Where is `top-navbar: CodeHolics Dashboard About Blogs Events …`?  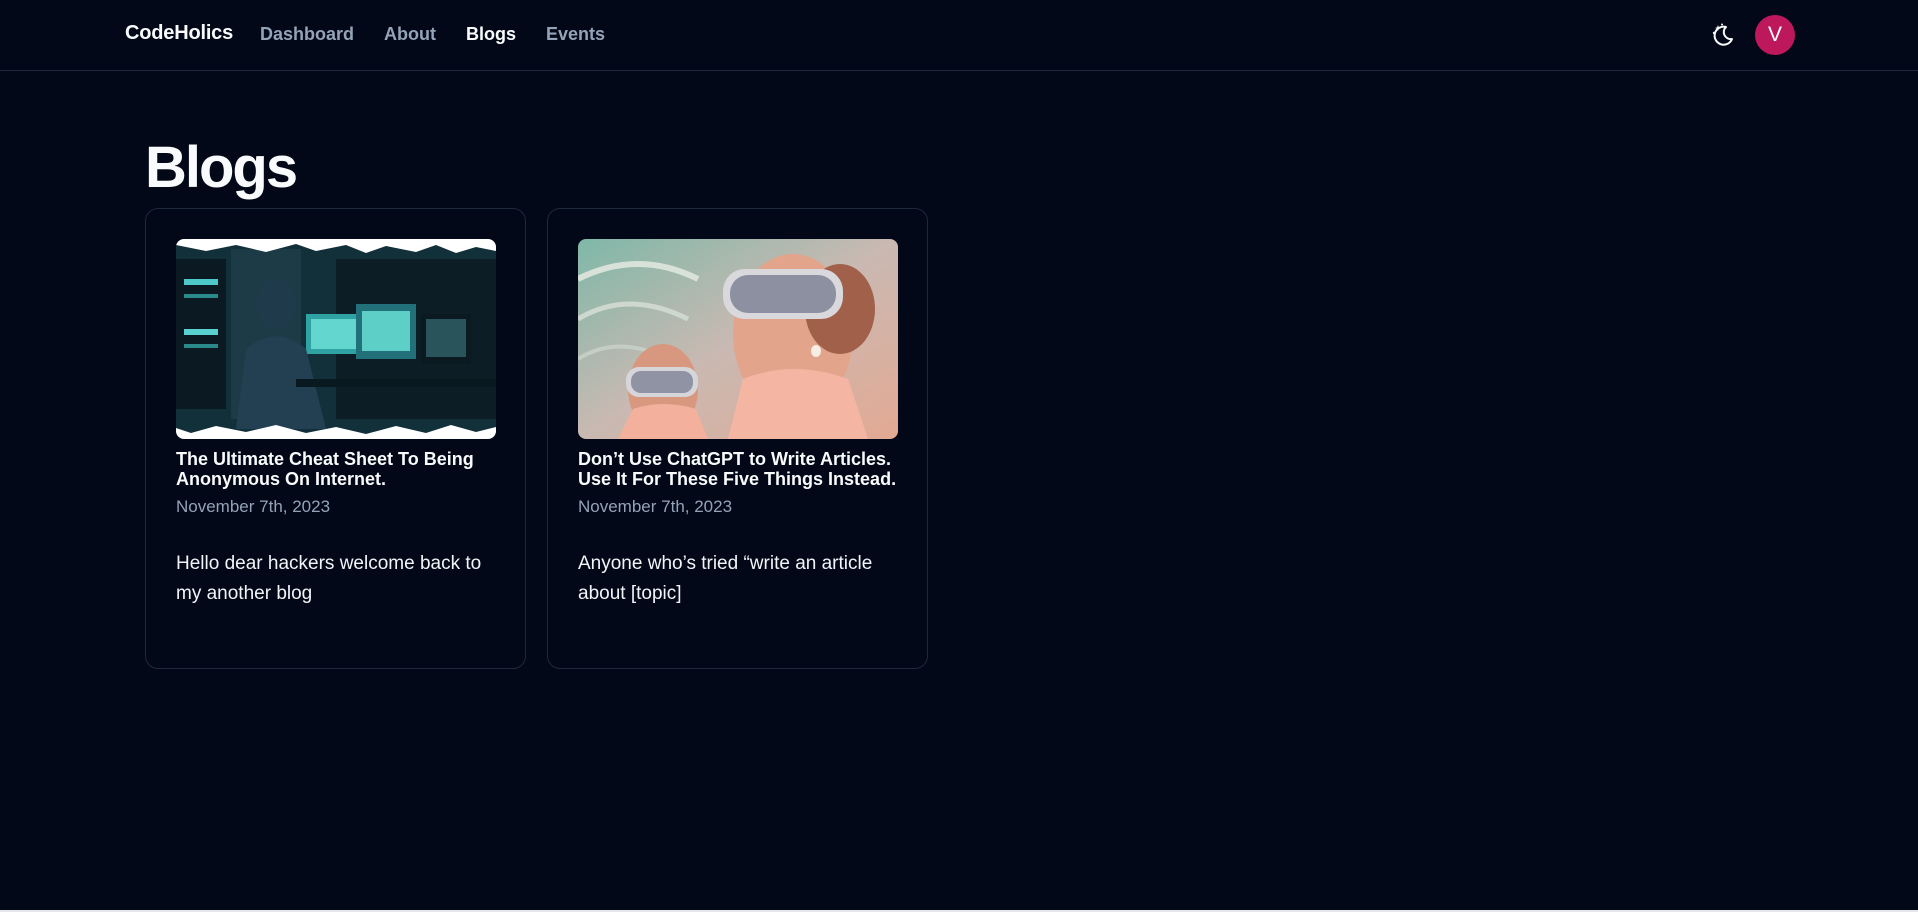 top-navbar: CodeHolics Dashboard About Blogs Events … is located at coordinates (959, 35).